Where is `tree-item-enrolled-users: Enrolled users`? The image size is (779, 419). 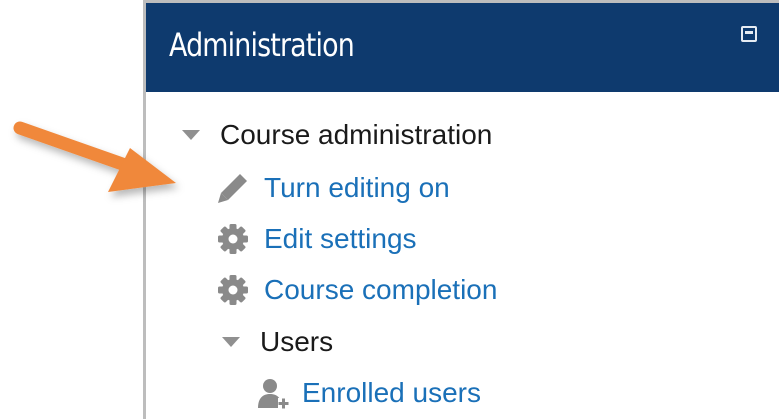
tree-item-enrolled-users: Enrolled users is located at coordinates (368, 393).